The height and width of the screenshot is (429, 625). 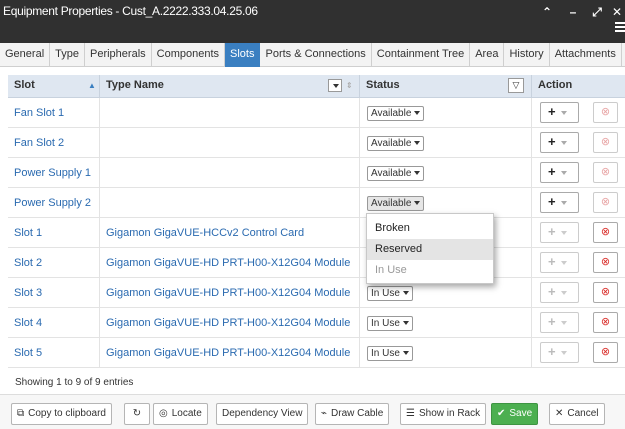 What do you see at coordinates (617, 12) in the screenshot?
I see `close-icon: ✕` at bounding box center [617, 12].